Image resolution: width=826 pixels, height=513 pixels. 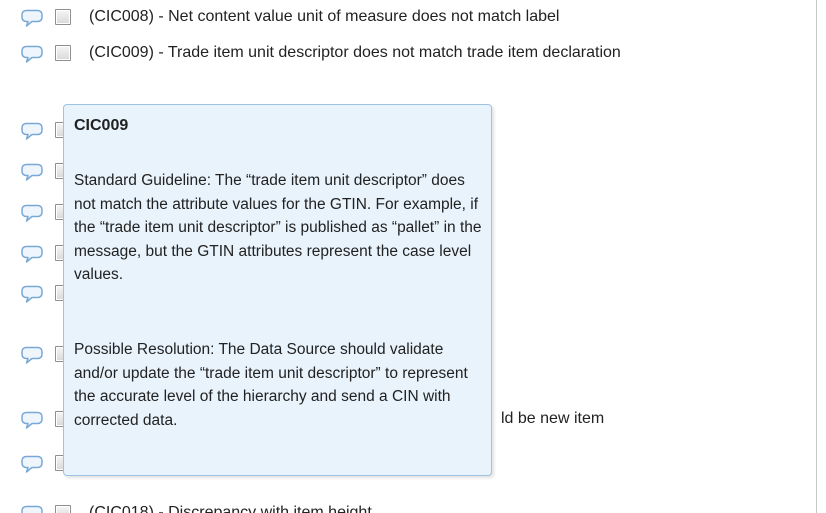 I want to click on message-label: ld be new item, so click(x=553, y=418).